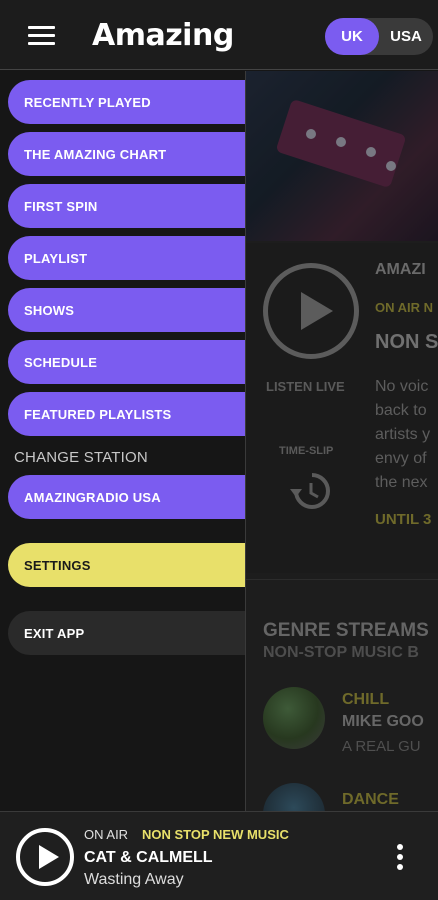 This screenshot has height=900, width=438. What do you see at coordinates (41, 36) in the screenshot?
I see `hamburger-icon` at bounding box center [41, 36].